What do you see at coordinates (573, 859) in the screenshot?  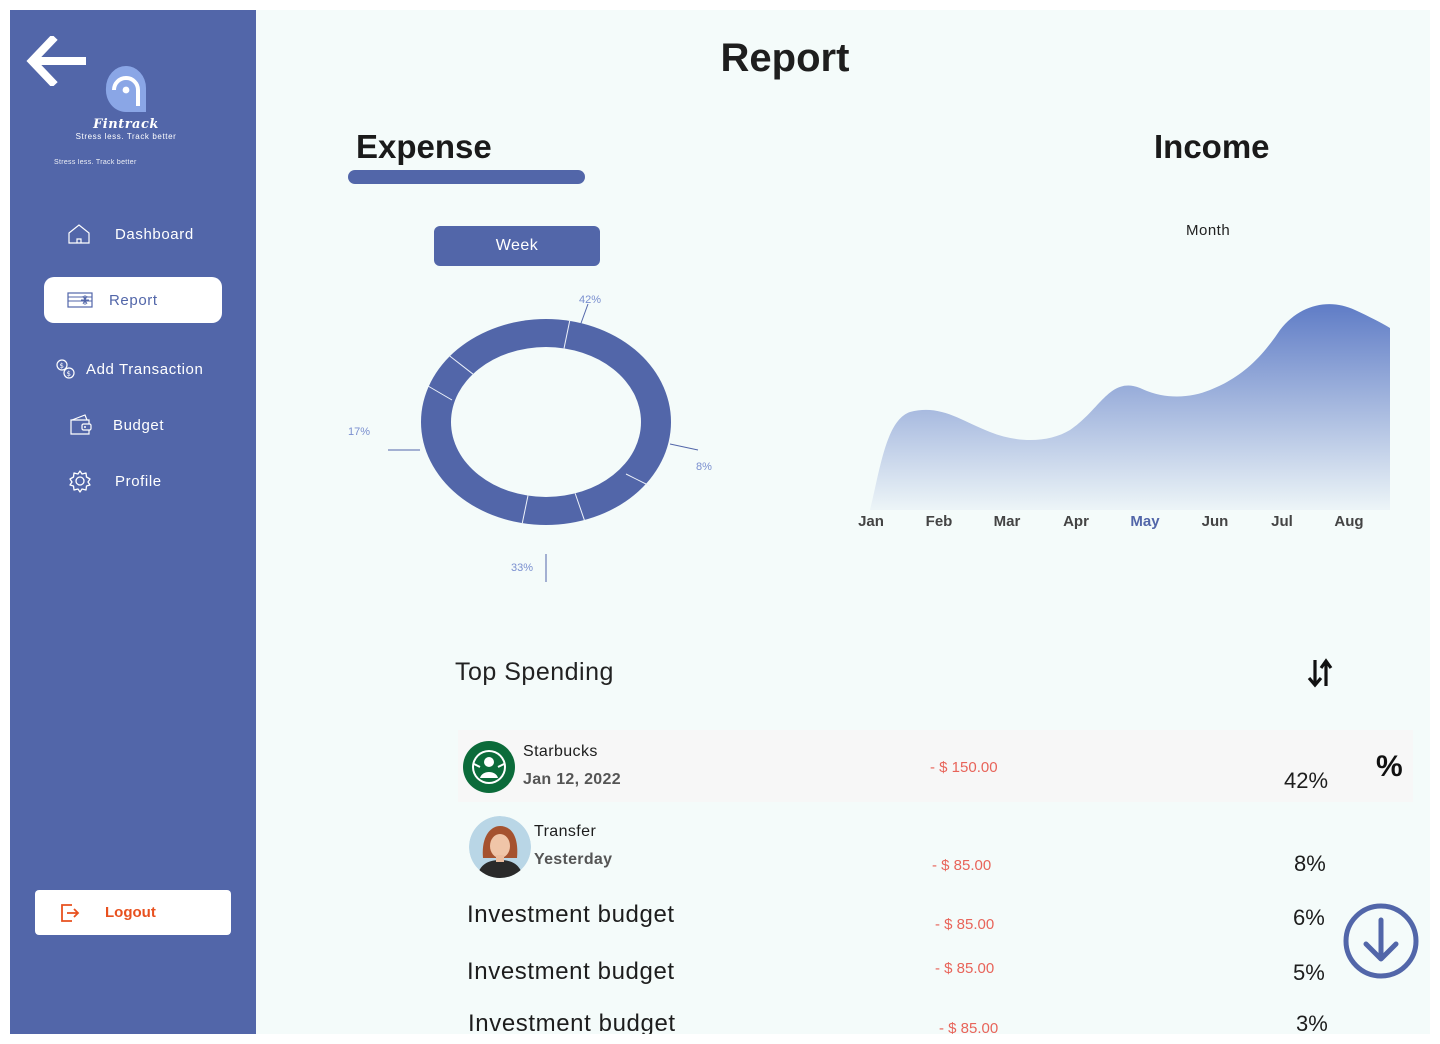 I see `spending-date: Yesterday` at bounding box center [573, 859].